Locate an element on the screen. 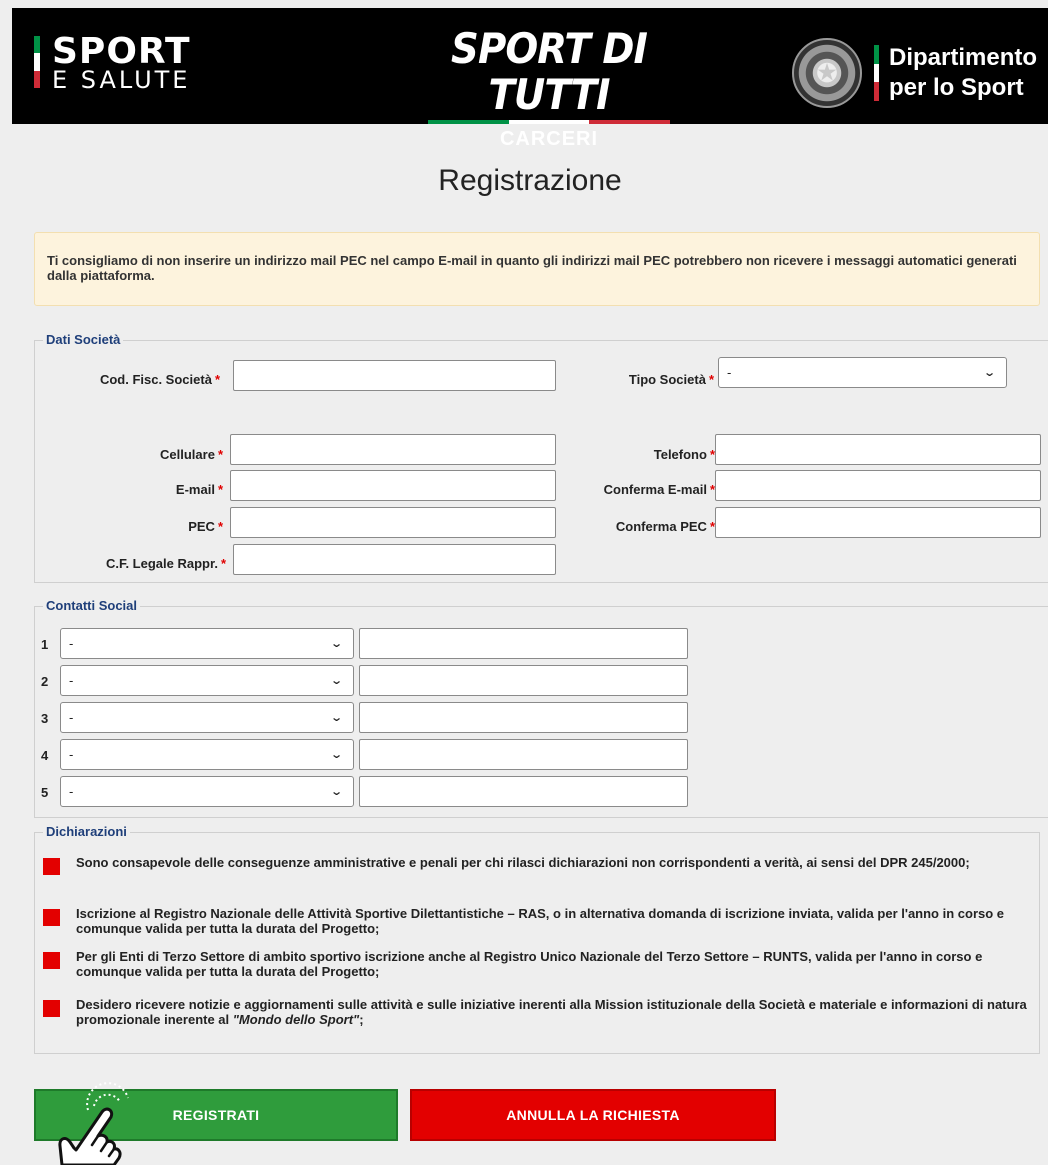  social-row-number: 4 is located at coordinates (45, 755).